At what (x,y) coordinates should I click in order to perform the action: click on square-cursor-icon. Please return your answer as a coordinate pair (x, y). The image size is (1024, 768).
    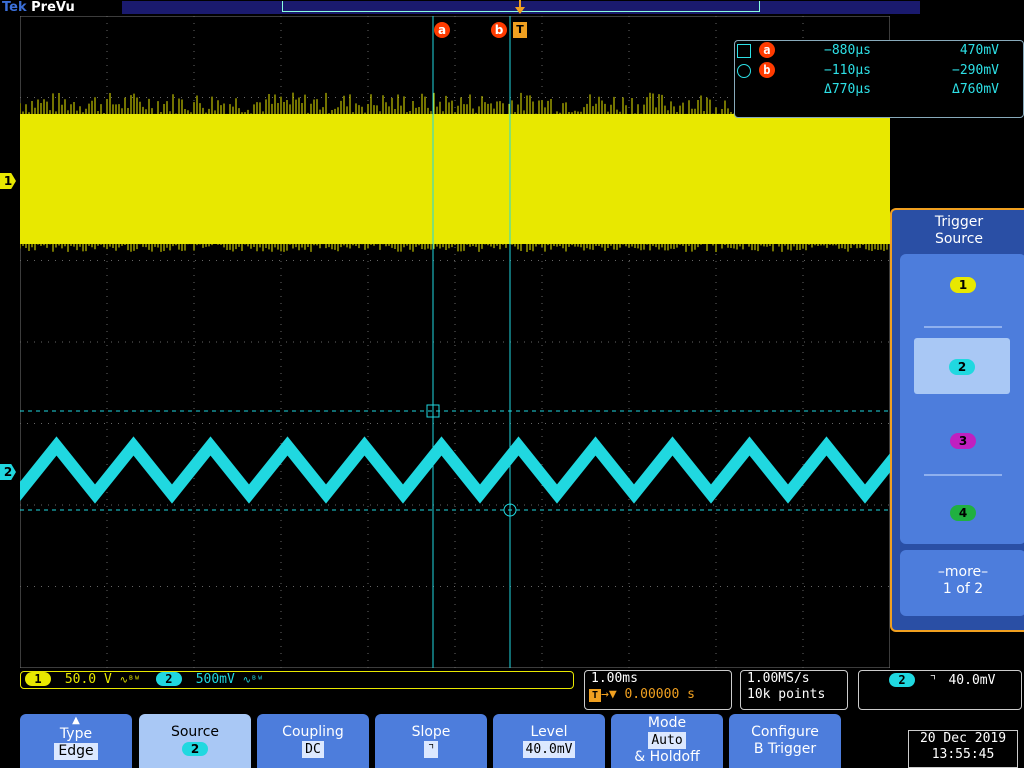
    Looking at the image, I should click on (744, 50).